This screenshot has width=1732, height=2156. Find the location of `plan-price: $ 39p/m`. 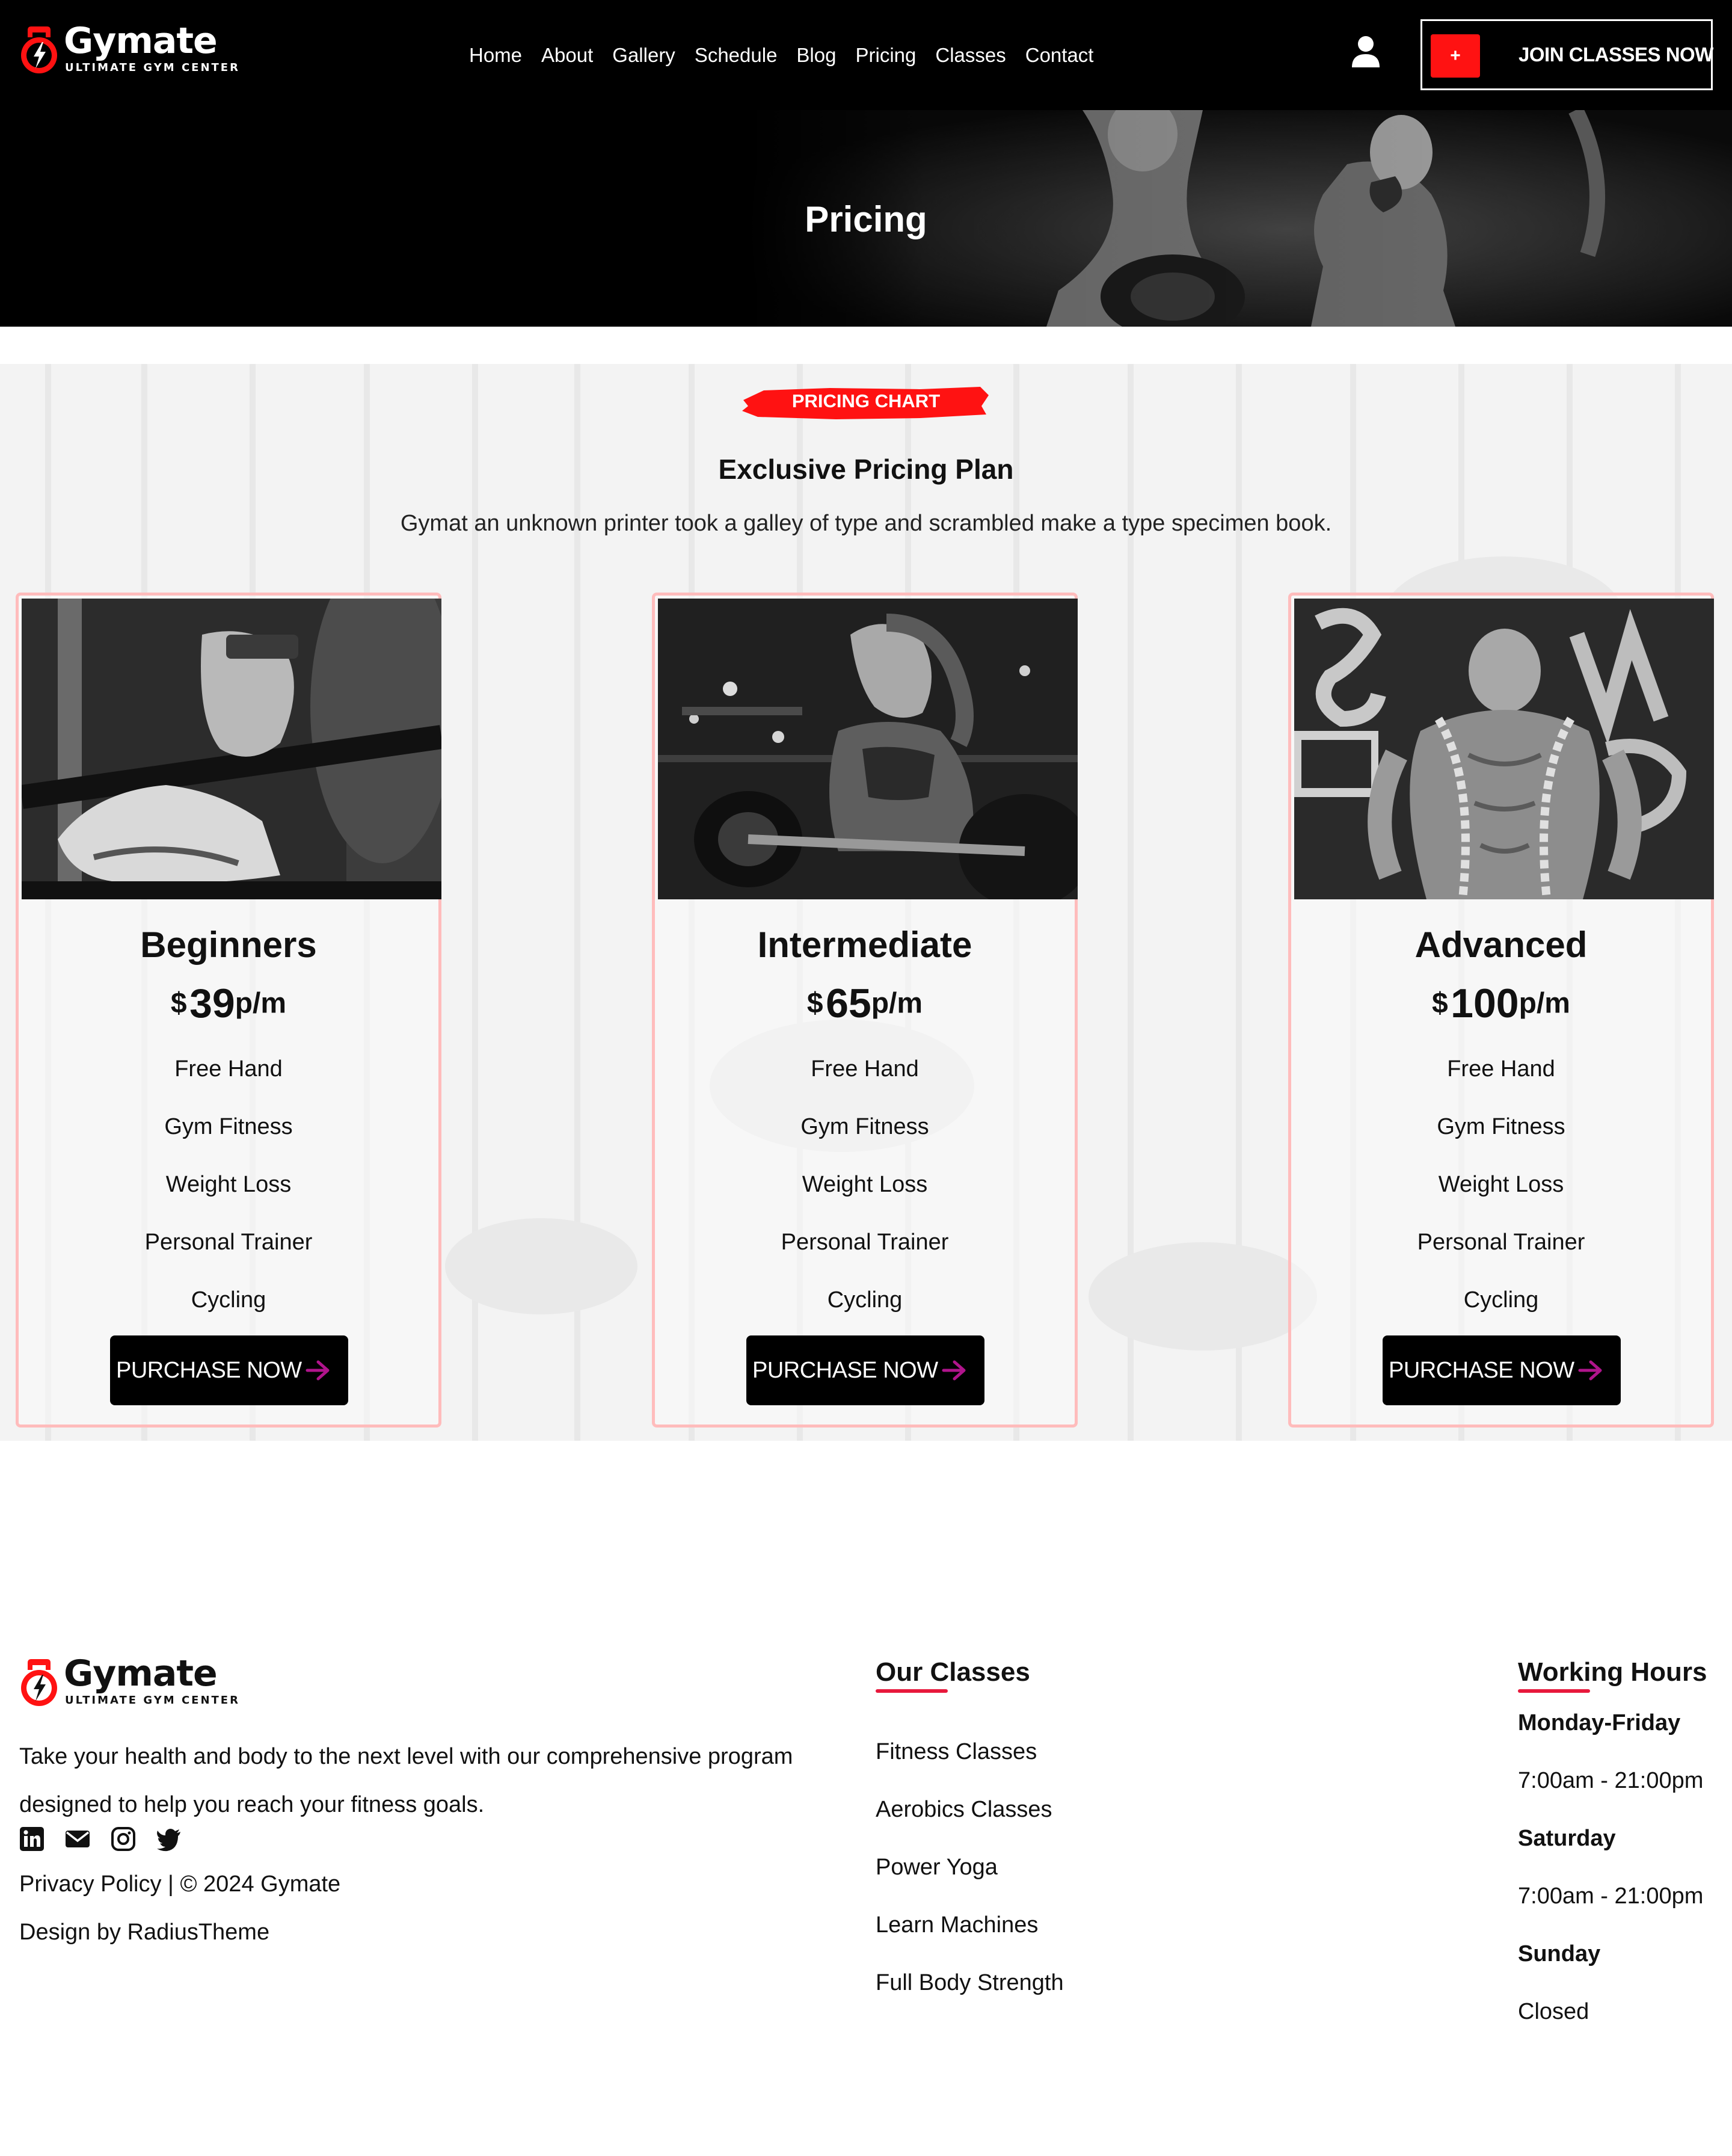

plan-price: $ 39p/m is located at coordinates (228, 1004).